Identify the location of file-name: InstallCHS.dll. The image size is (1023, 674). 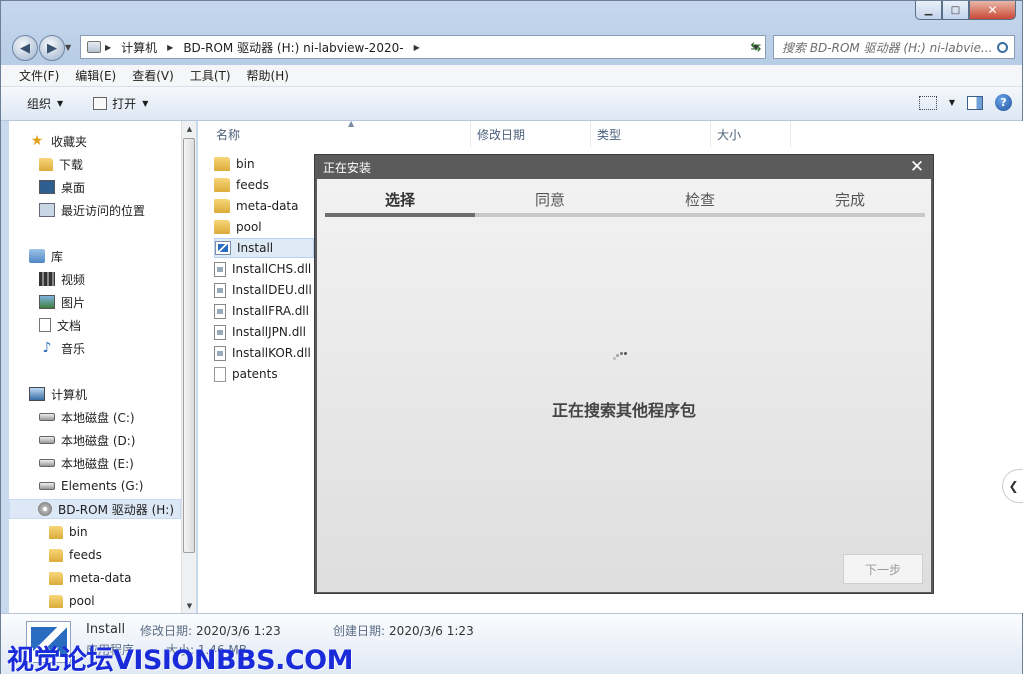
(272, 269).